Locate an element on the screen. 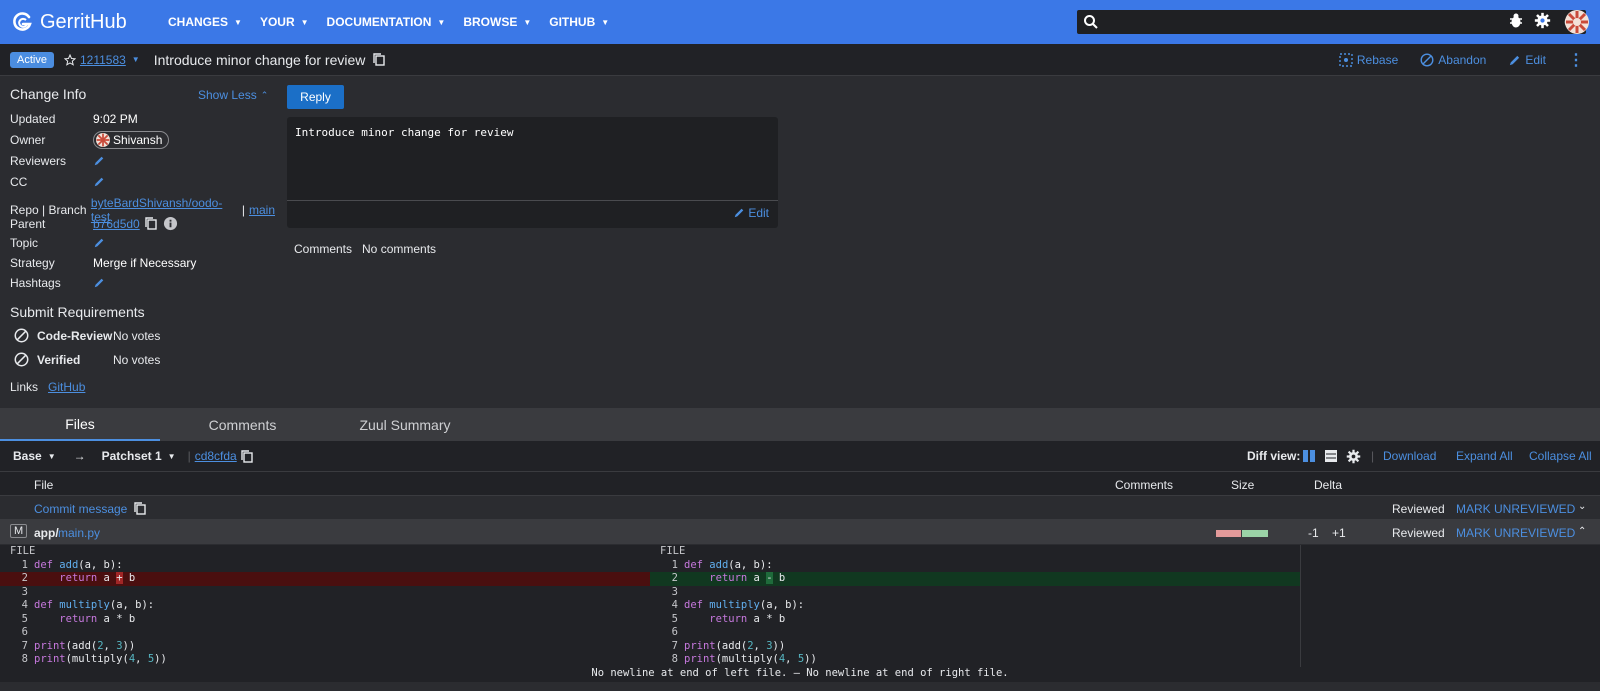 The image size is (1600, 691). edit-button: Edit is located at coordinates (1527, 60).